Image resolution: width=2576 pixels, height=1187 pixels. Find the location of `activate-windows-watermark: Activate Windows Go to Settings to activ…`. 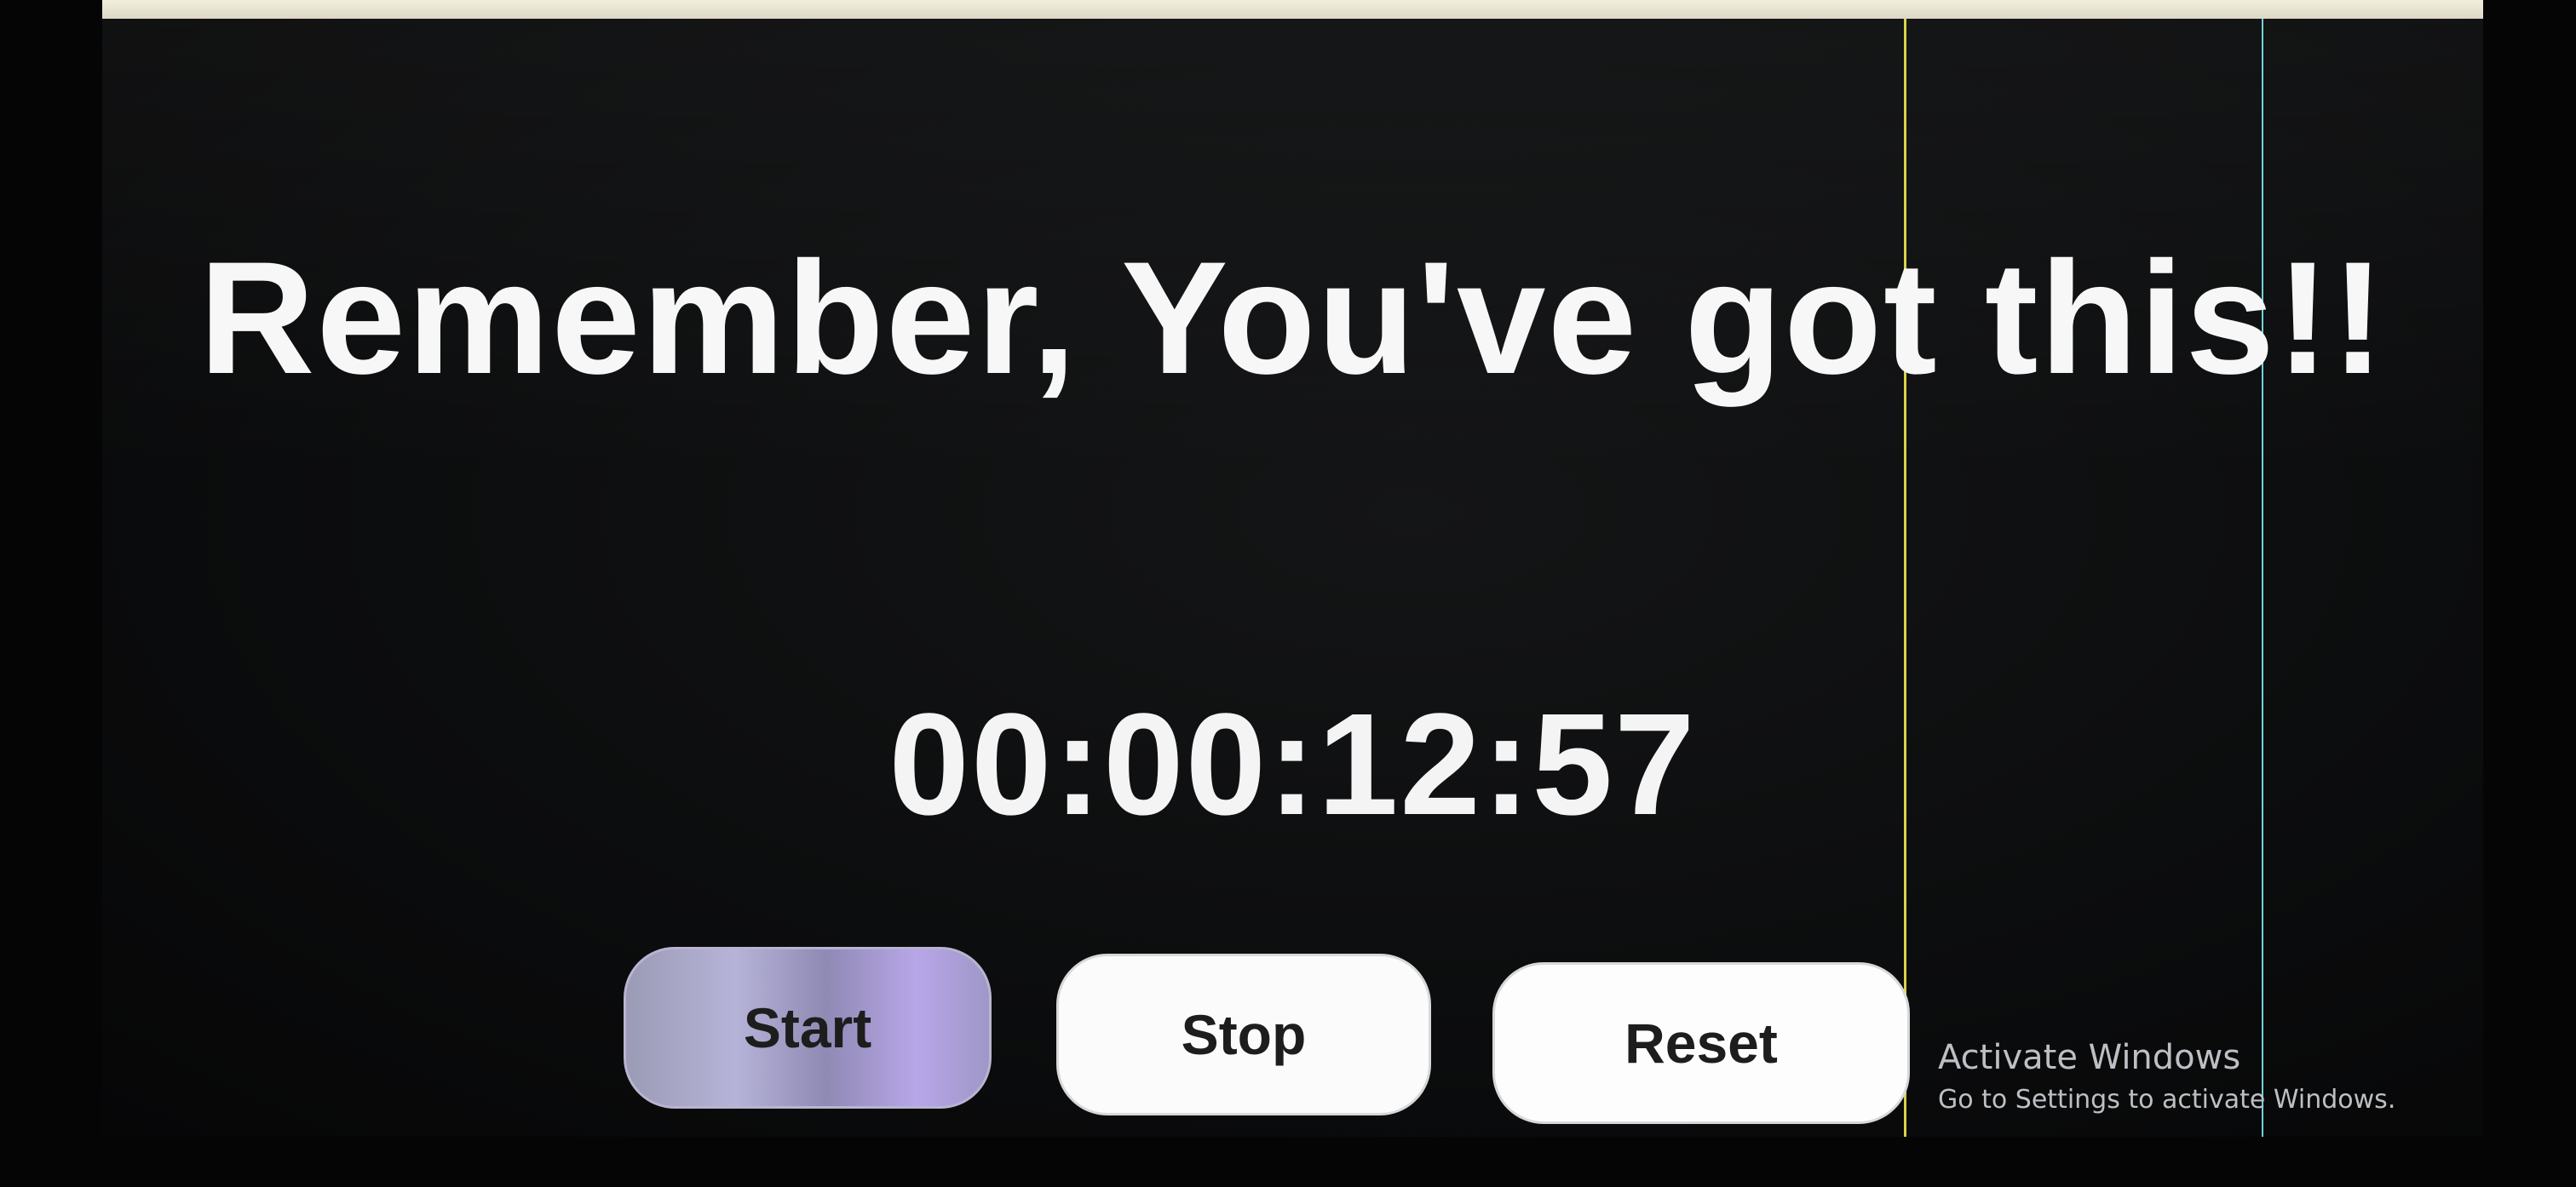

activate-windows-watermark: Activate Windows Go to Settings to activ… is located at coordinates (2167, 1077).